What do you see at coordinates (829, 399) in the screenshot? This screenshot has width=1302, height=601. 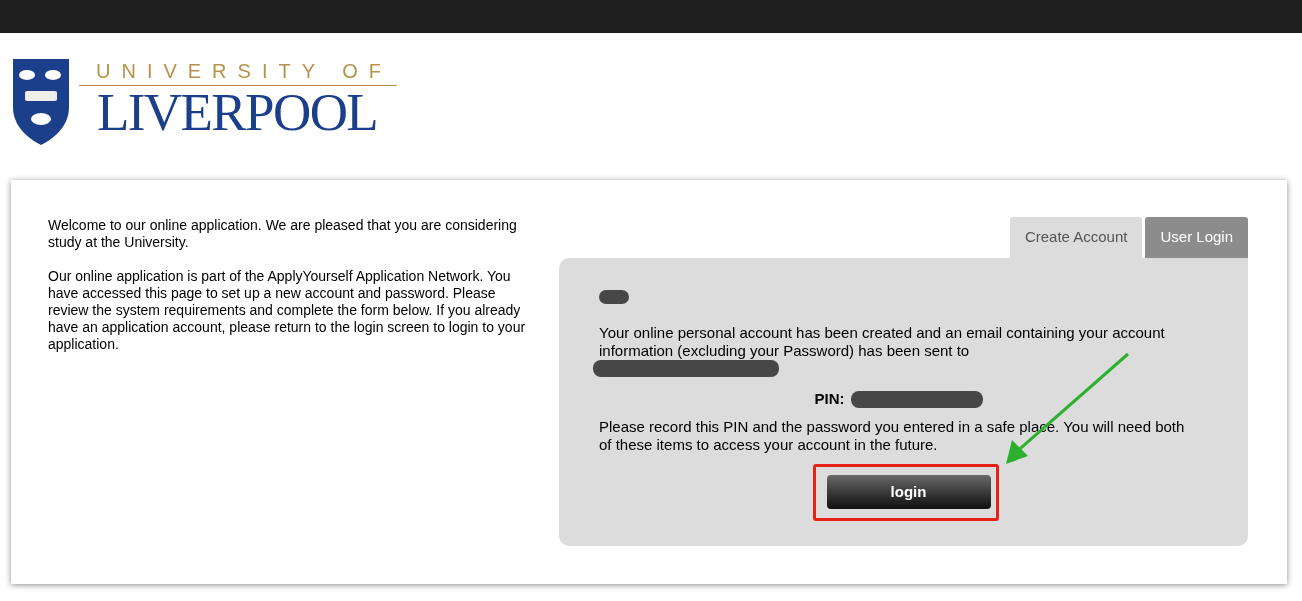 I see `pin-label: PIN:` at bounding box center [829, 399].